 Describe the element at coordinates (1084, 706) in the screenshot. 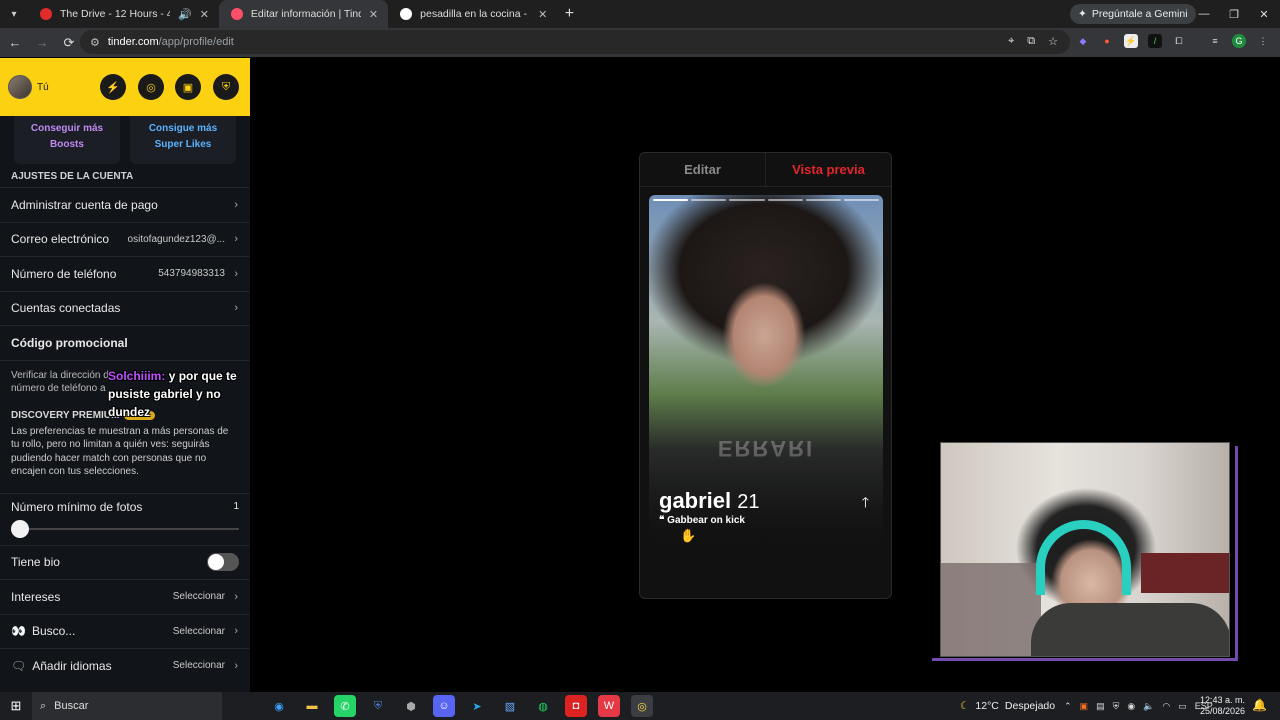

I see `tray-app-icon: ▣` at that location.